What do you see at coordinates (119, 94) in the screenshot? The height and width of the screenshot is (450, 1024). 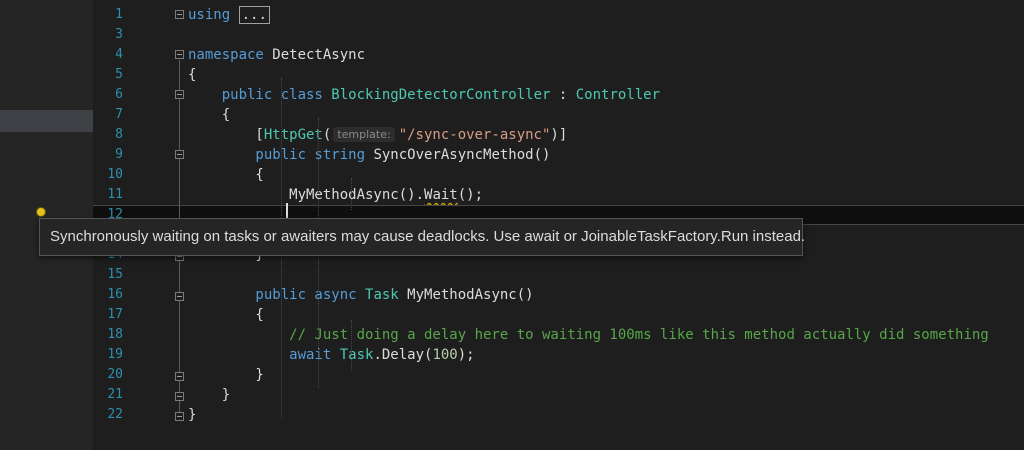 I see `line-number: 6` at bounding box center [119, 94].